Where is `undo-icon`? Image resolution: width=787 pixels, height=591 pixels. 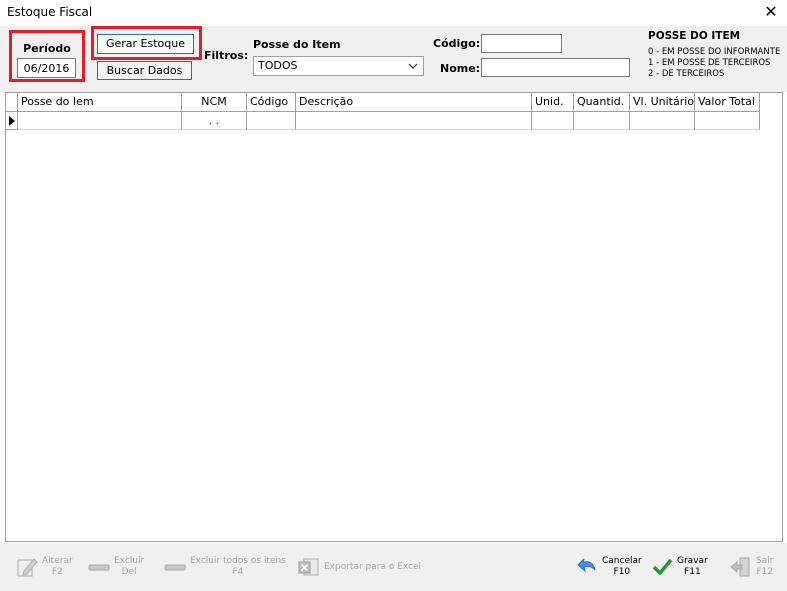
undo-icon is located at coordinates (586, 565).